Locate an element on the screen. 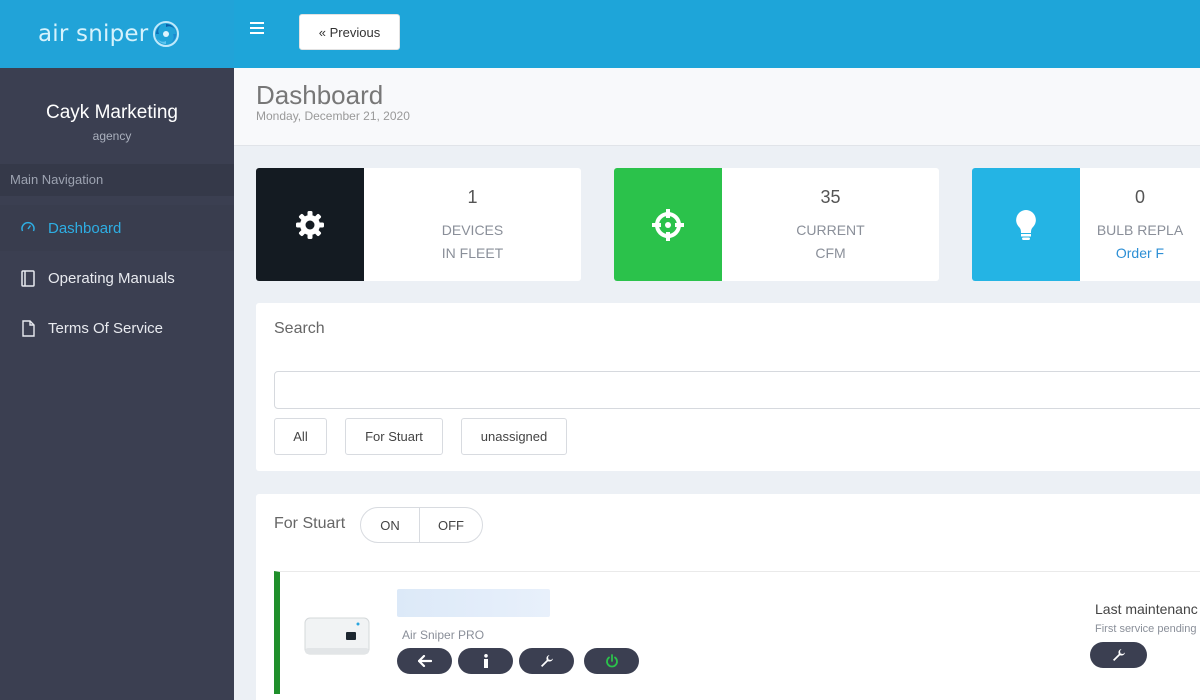 The image size is (1200, 700). sidebar-item-label: Operating Manuals is located at coordinates (111, 278).